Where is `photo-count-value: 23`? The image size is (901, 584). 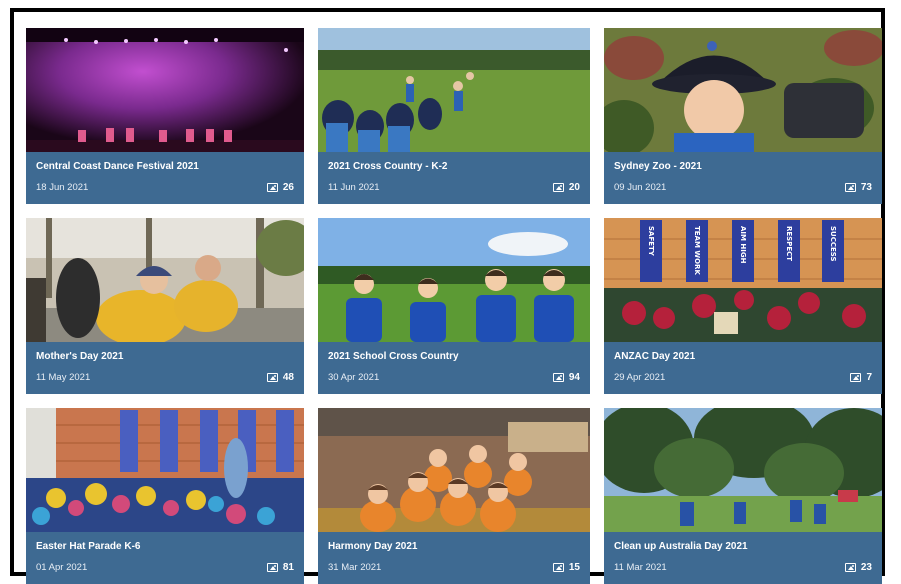 photo-count-value: 23 is located at coordinates (866, 567).